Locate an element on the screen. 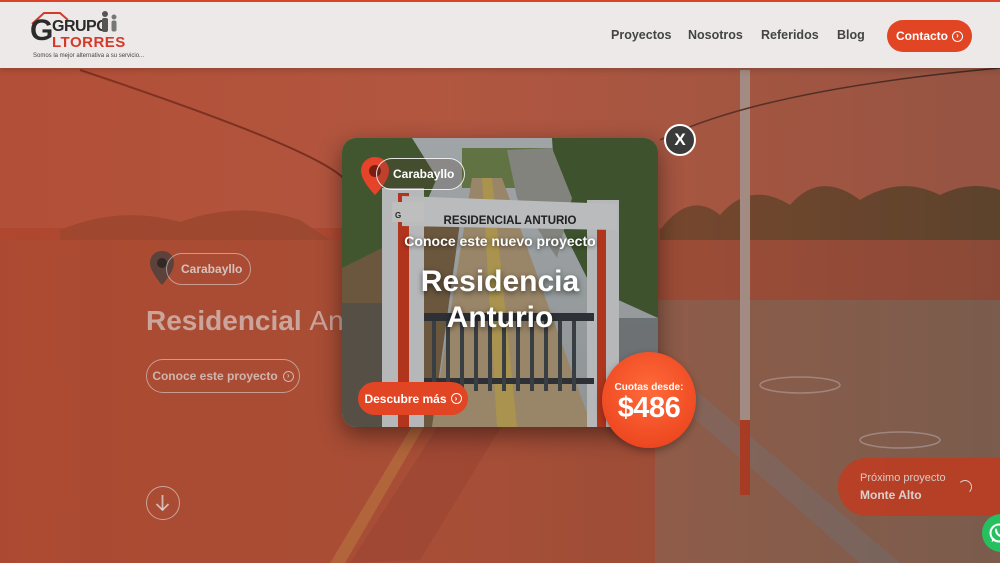 Image resolution: width=1000 pixels, height=563 pixels. header-accent-line is located at coordinates (500, 1).